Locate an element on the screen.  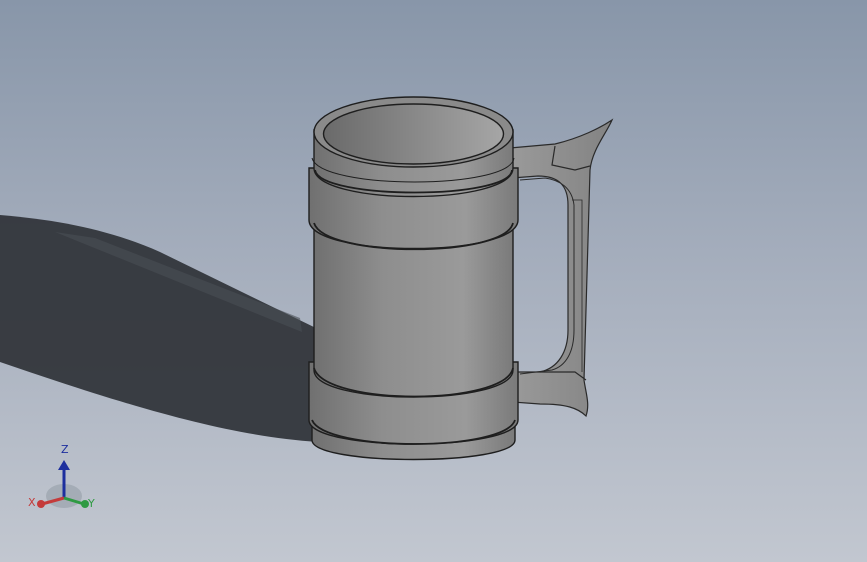
floor-shadow is located at coordinates (160, 328).